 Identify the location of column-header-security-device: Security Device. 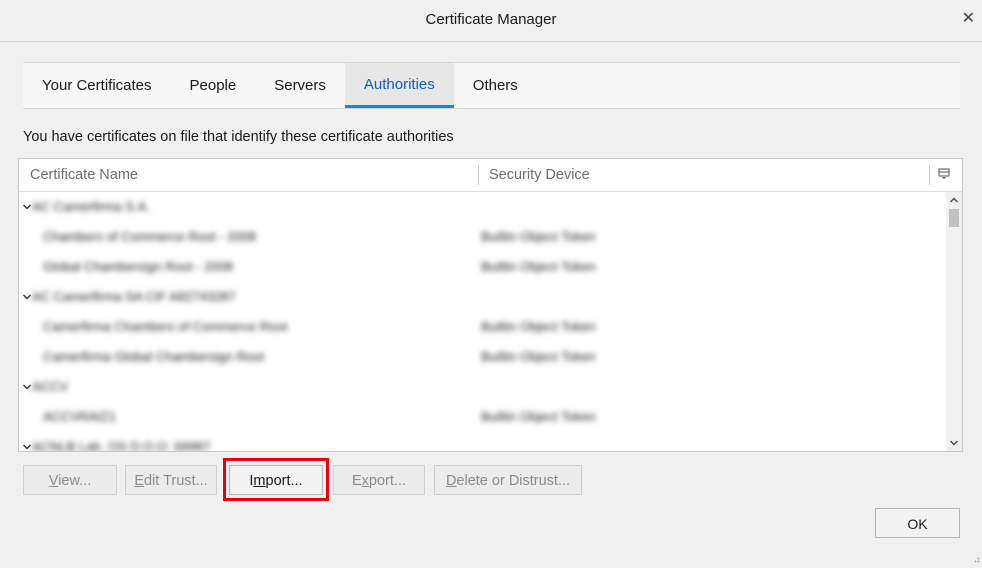
(539, 175).